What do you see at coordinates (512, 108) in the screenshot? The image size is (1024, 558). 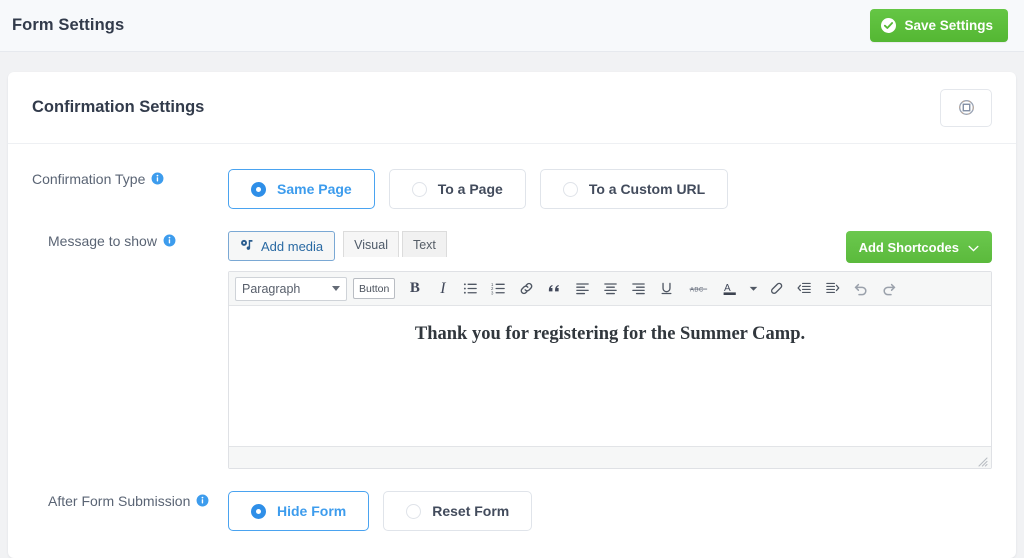 I see `card-header: Confirmation Settings` at bounding box center [512, 108].